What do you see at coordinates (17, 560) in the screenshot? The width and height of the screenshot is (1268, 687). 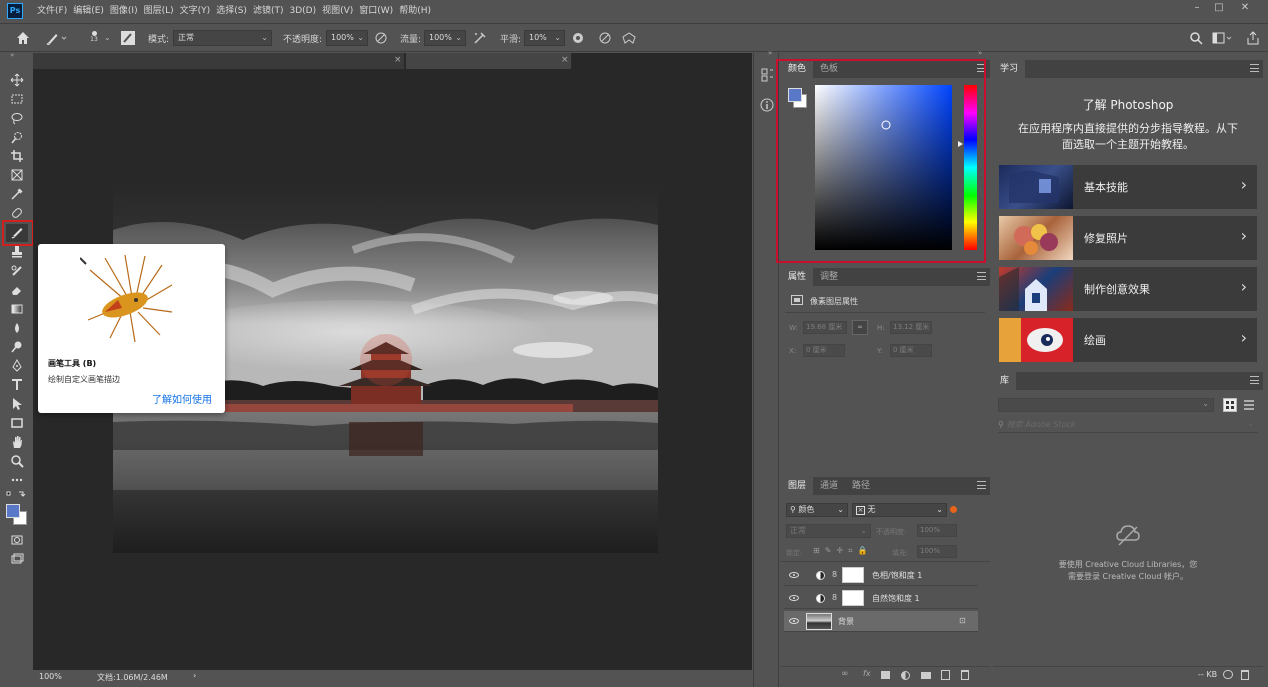 I see `screen-mode-icon` at bounding box center [17, 560].